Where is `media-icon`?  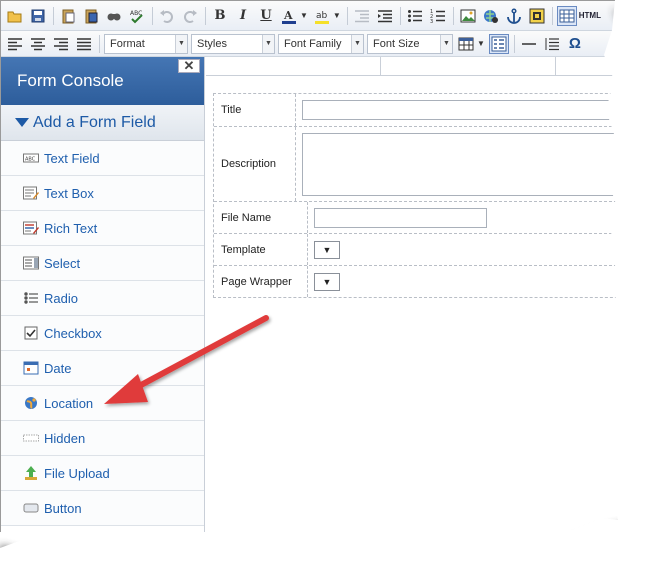
media-icon is located at coordinates (537, 16).